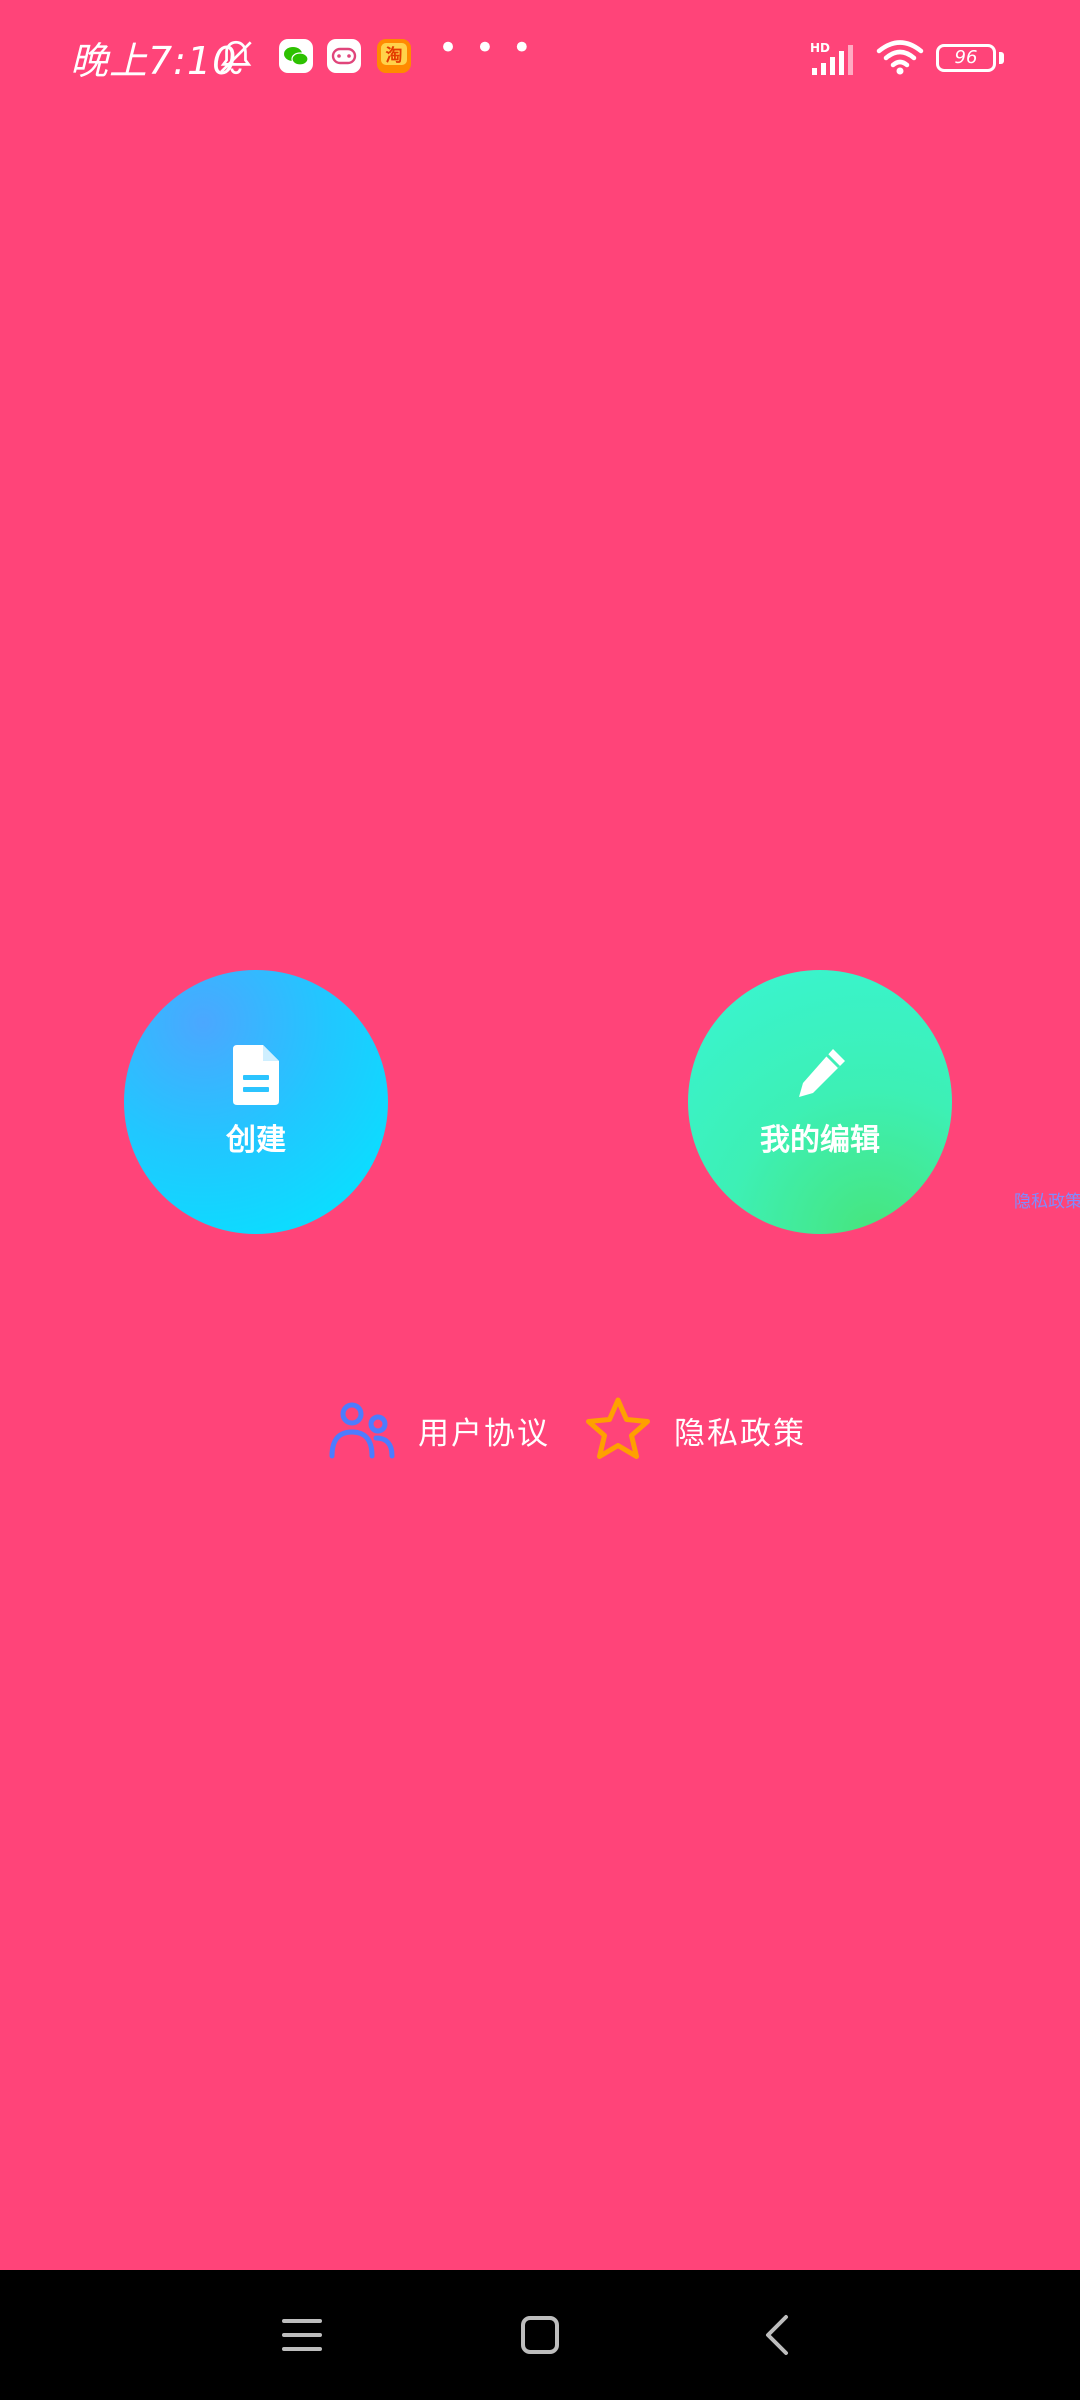 The width and height of the screenshot is (1080, 2400). Describe the element at coordinates (484, 1433) in the screenshot. I see `user-agreement-label: 用户协议` at that location.